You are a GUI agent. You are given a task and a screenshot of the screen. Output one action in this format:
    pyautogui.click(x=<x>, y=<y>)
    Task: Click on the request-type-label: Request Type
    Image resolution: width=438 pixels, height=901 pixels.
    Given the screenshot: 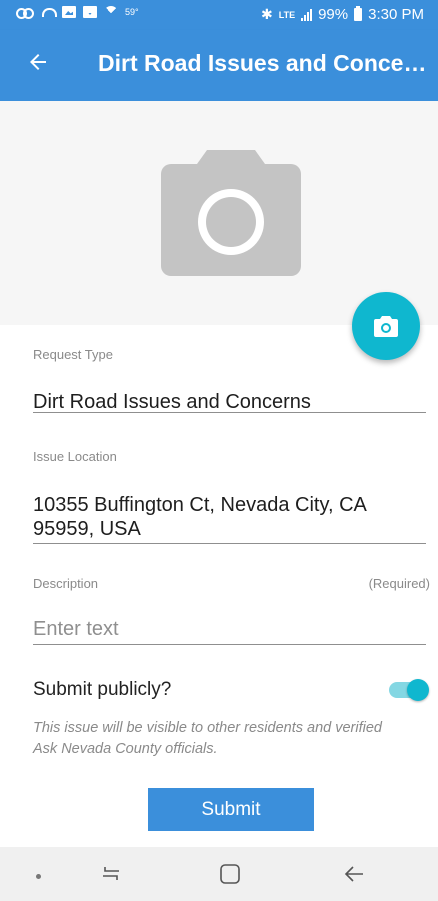 What is the action you would take?
    pyautogui.click(x=73, y=354)
    